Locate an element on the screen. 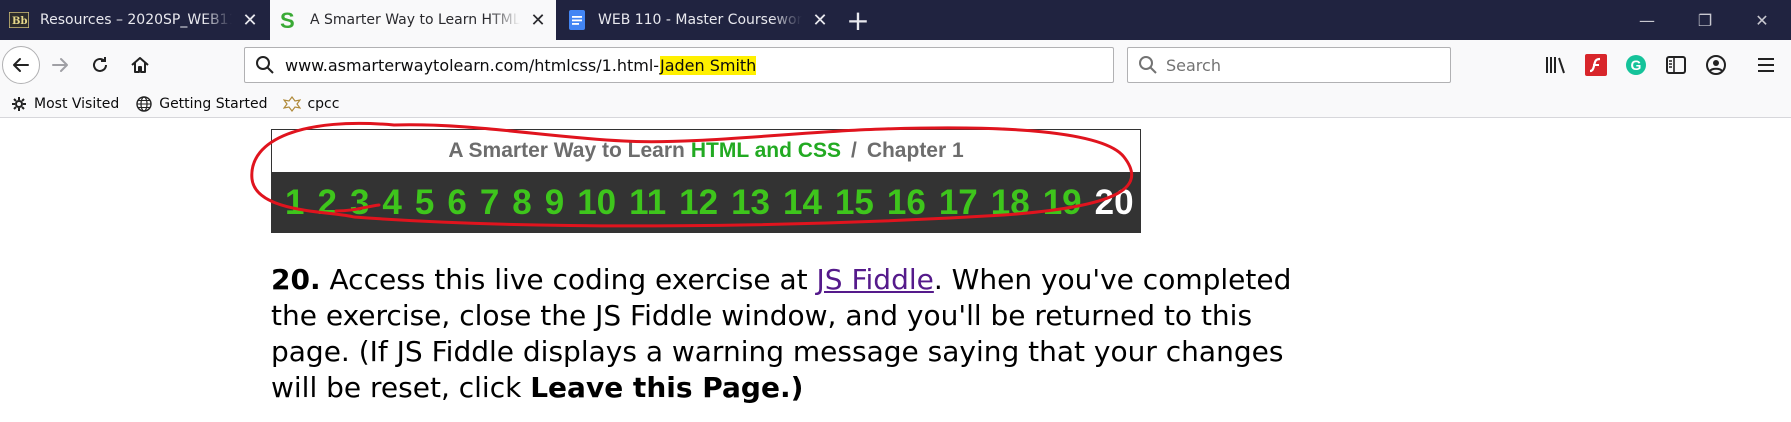 This screenshot has width=1791, height=422. exercise-link-6: 6 is located at coordinates (456, 203).